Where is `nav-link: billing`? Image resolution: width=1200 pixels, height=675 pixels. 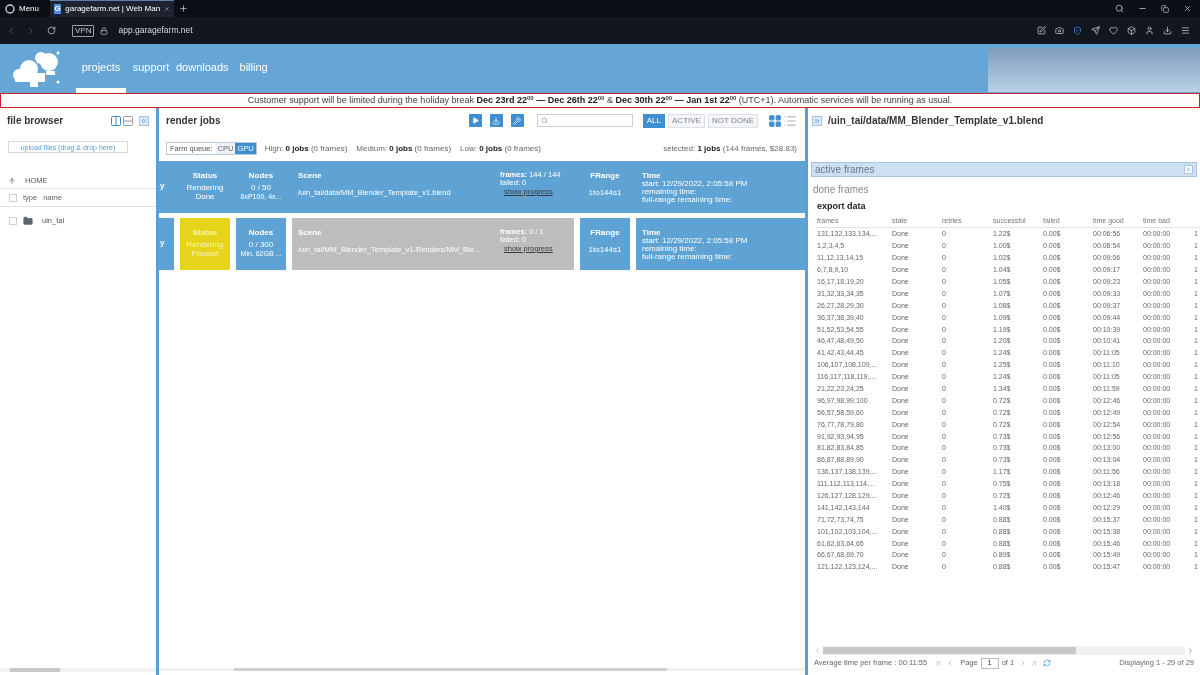
nav-link: billing is located at coordinates (253, 68).